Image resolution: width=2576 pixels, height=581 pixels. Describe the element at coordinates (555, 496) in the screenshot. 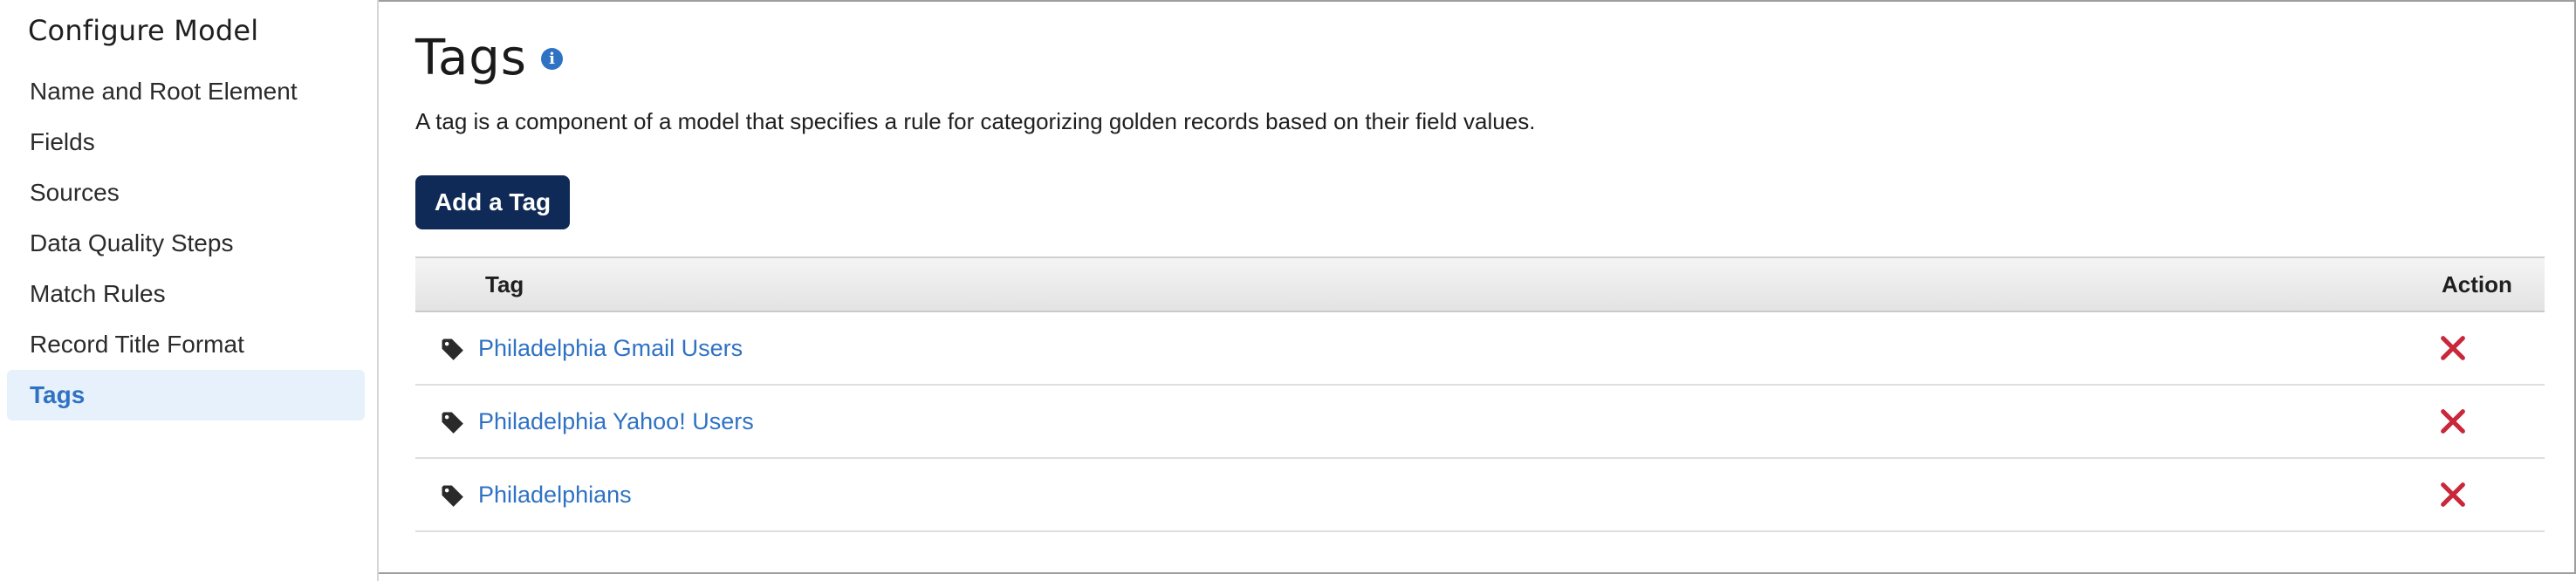

I see `tag-link: Philadelphians` at that location.